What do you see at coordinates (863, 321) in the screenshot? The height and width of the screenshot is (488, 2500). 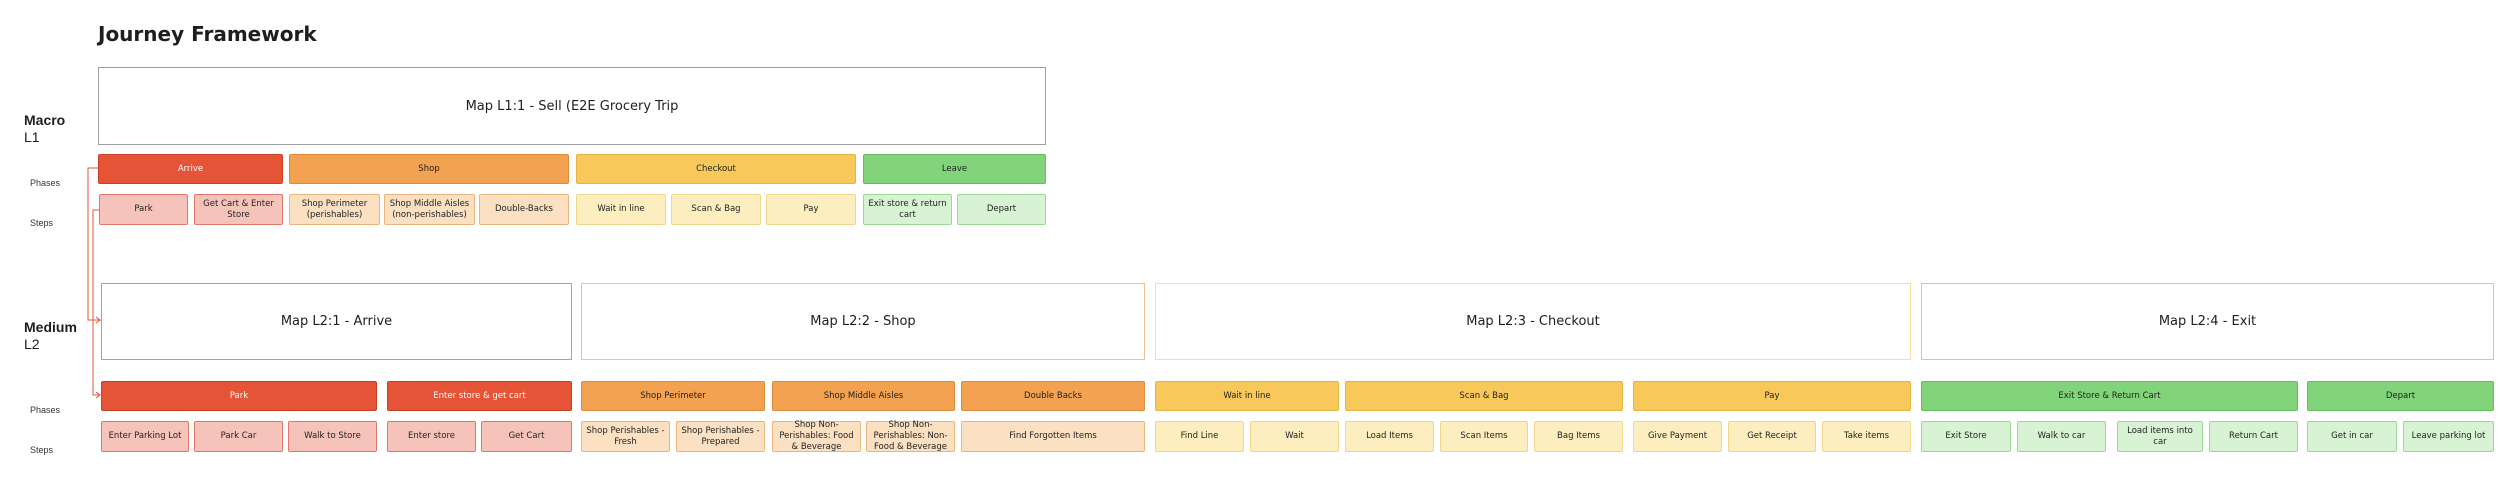 I see `l2-map-shop: Map L2:2 - Shop` at bounding box center [863, 321].